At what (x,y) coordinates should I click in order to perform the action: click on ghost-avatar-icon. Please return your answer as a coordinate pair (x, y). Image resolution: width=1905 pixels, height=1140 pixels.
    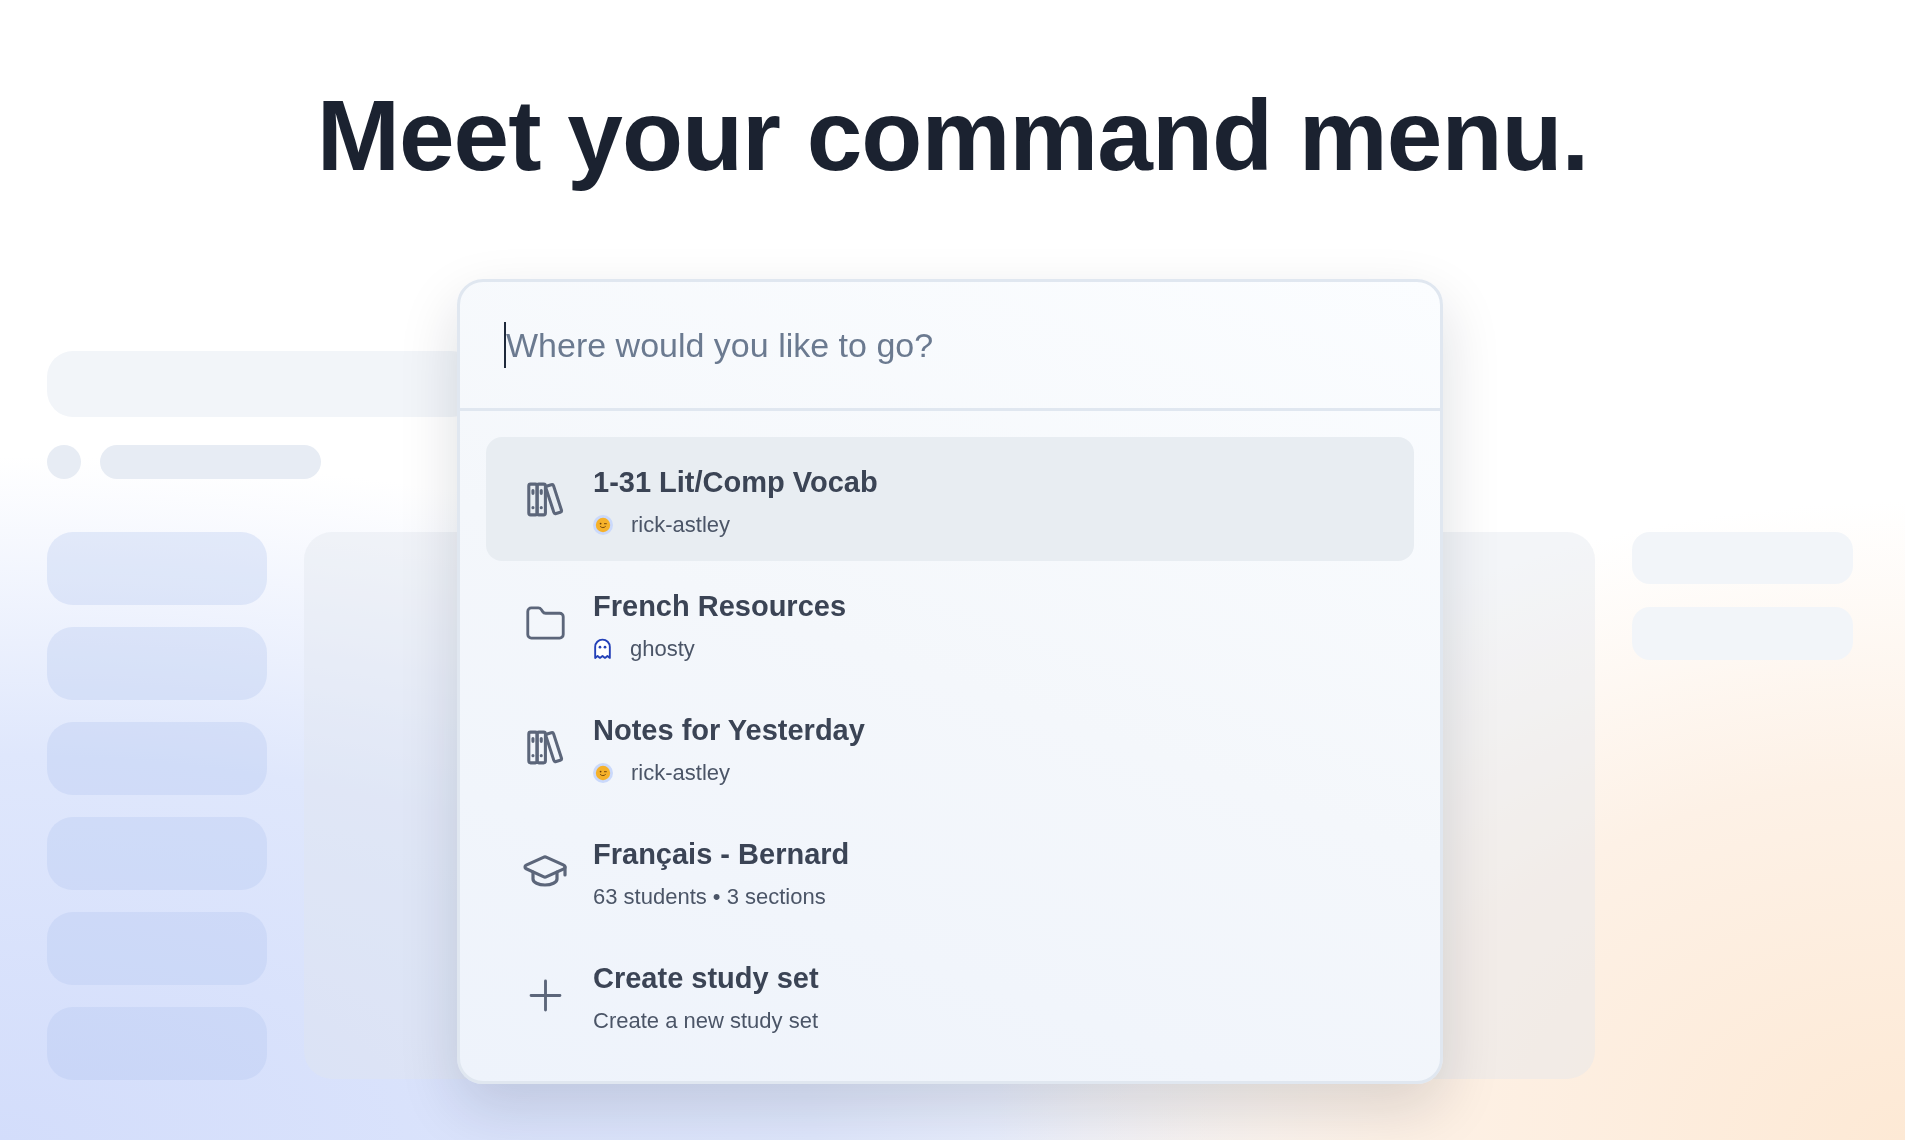
    Looking at the image, I should click on (602, 649).